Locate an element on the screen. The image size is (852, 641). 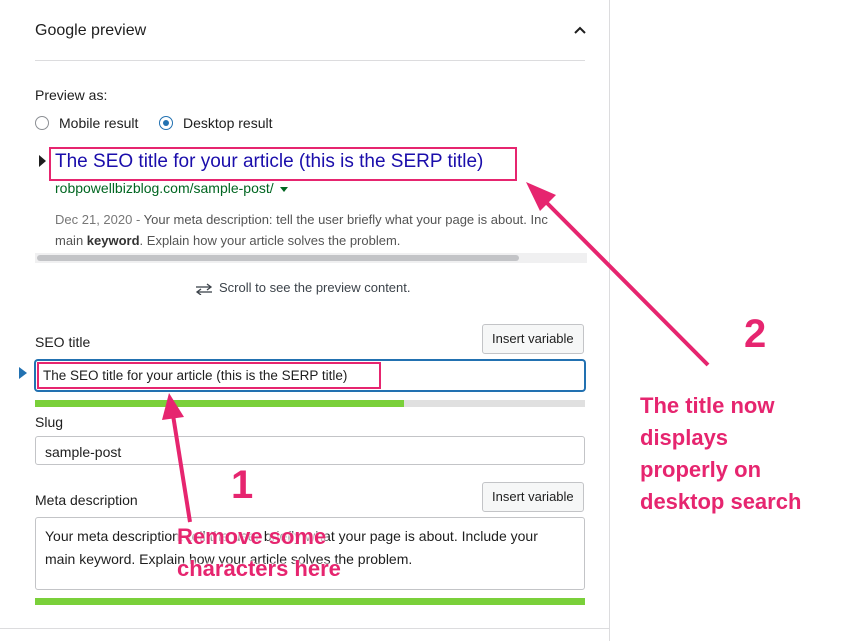
mobile-result-label: Mobile result is located at coordinates (98, 123).